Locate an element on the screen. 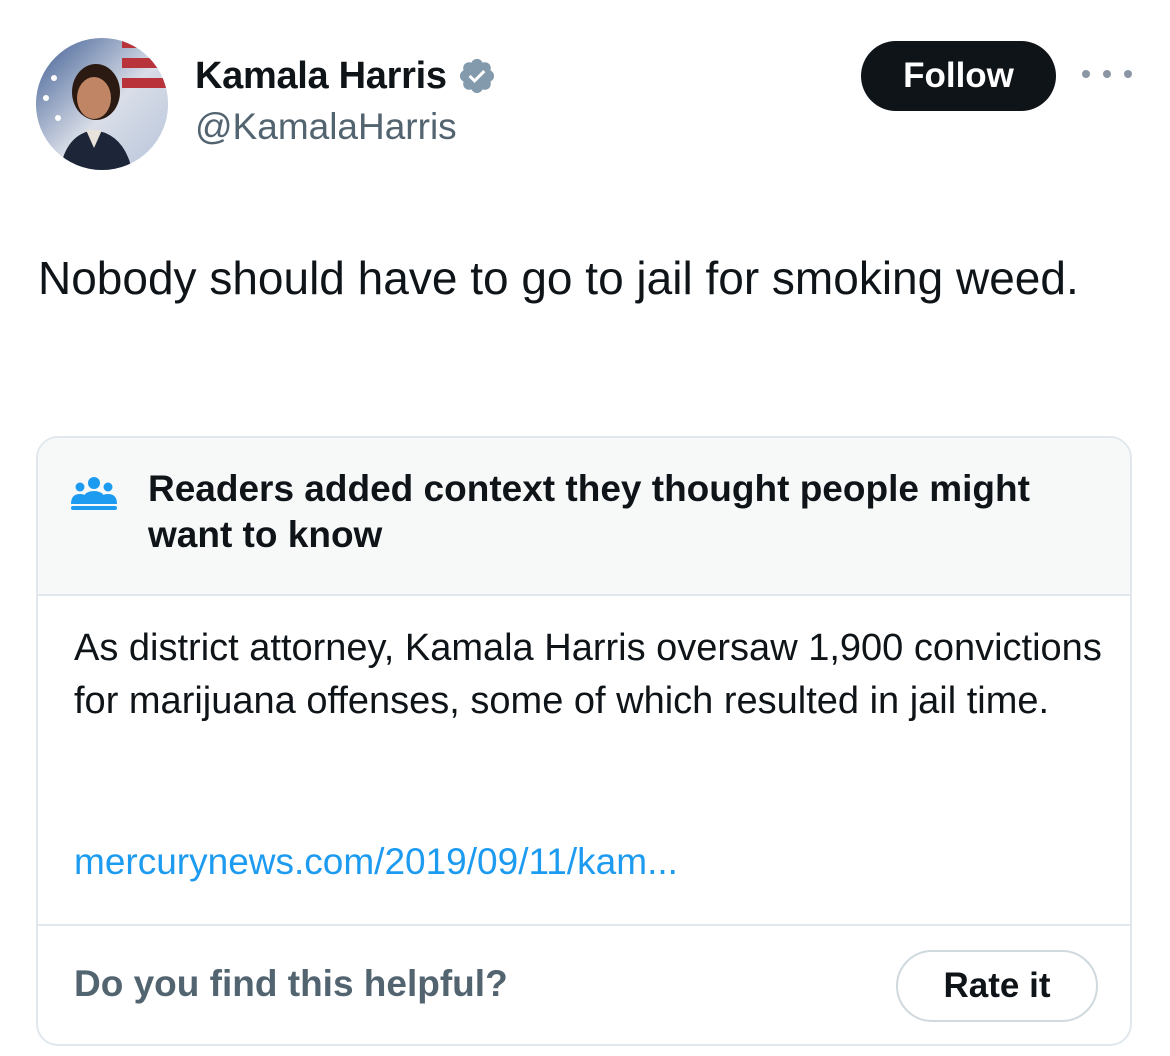  author-block: Kamala Harris @KamalaHarris is located at coordinates (346, 100).